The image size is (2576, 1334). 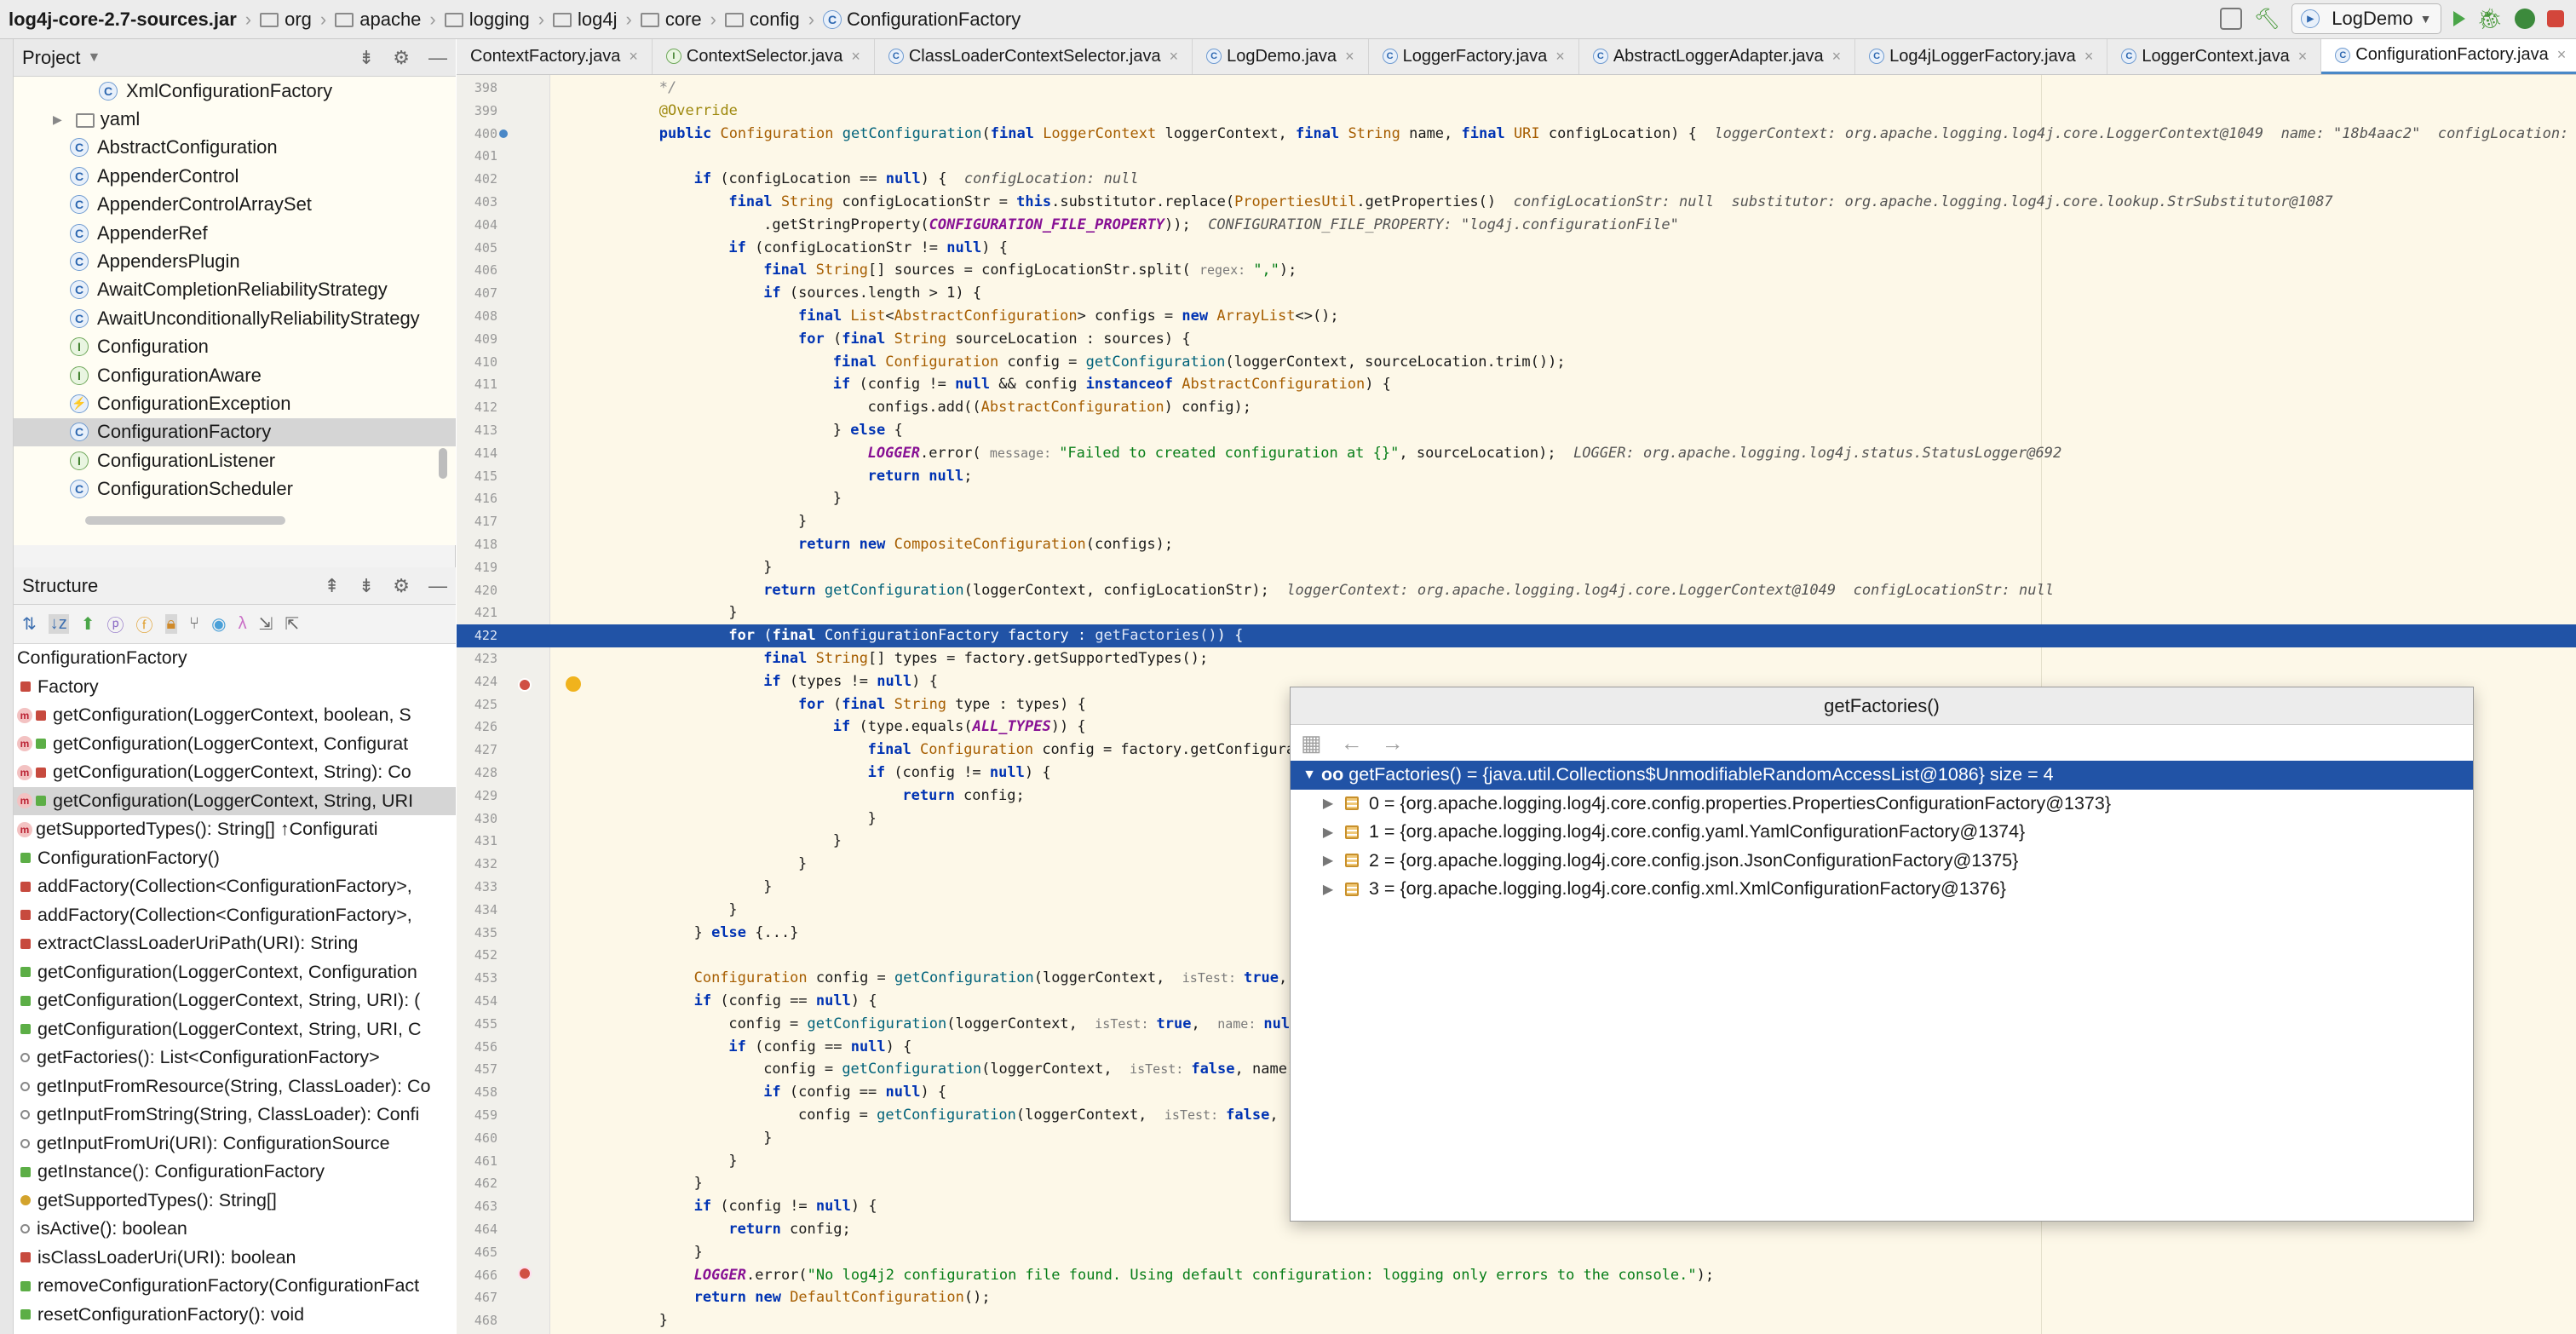 I want to click on run-configuration-select: ▶ LogDemo ▼, so click(x=2366, y=18).